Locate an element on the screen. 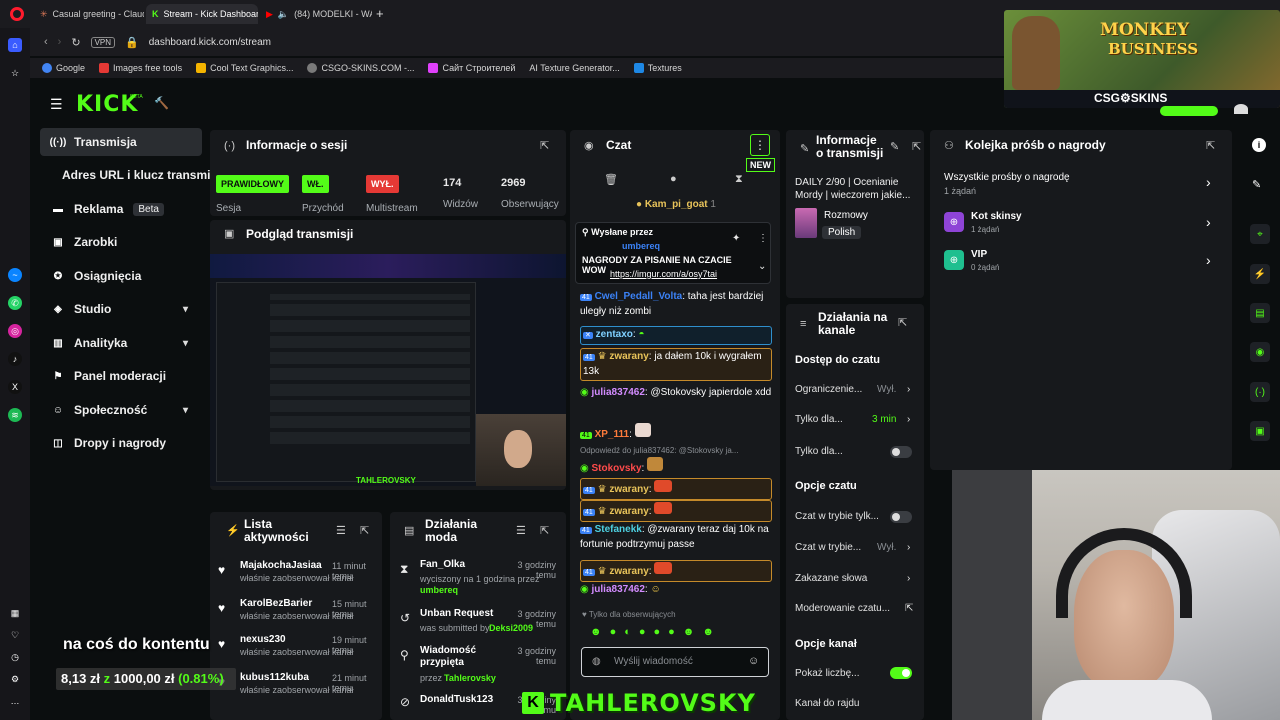 The width and height of the screenshot is (1280, 720). url-field: dashboard.kick.com/stream is located at coordinates (210, 42).